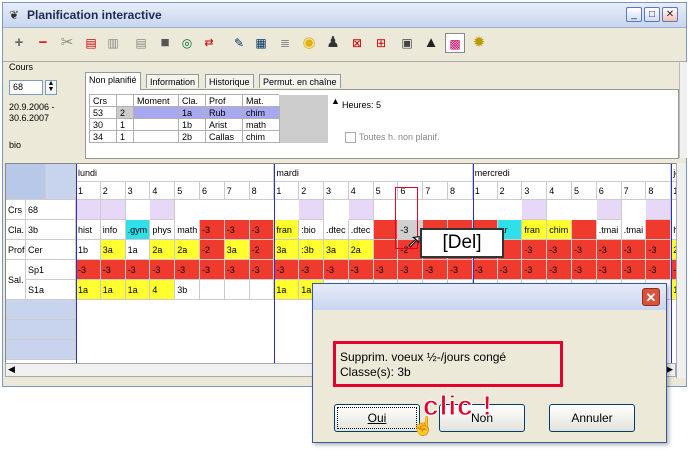  Describe the element at coordinates (138, 230) in the screenshot. I see `cla-cell: .gym` at that location.